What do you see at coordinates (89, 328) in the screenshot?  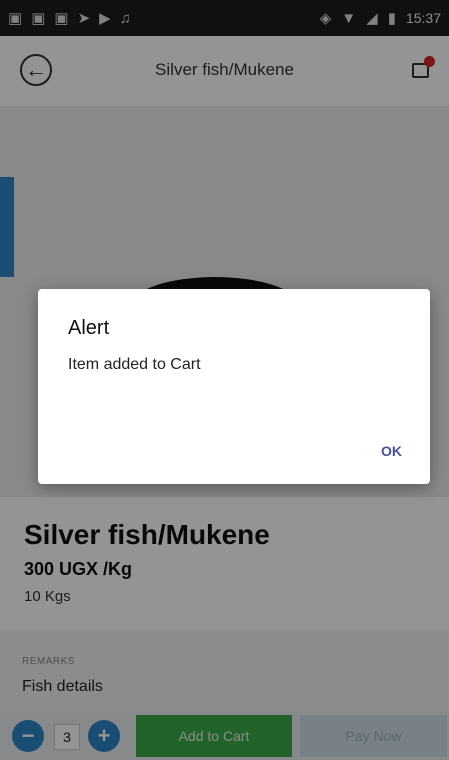 I see `dialog-title: Alert` at bounding box center [89, 328].